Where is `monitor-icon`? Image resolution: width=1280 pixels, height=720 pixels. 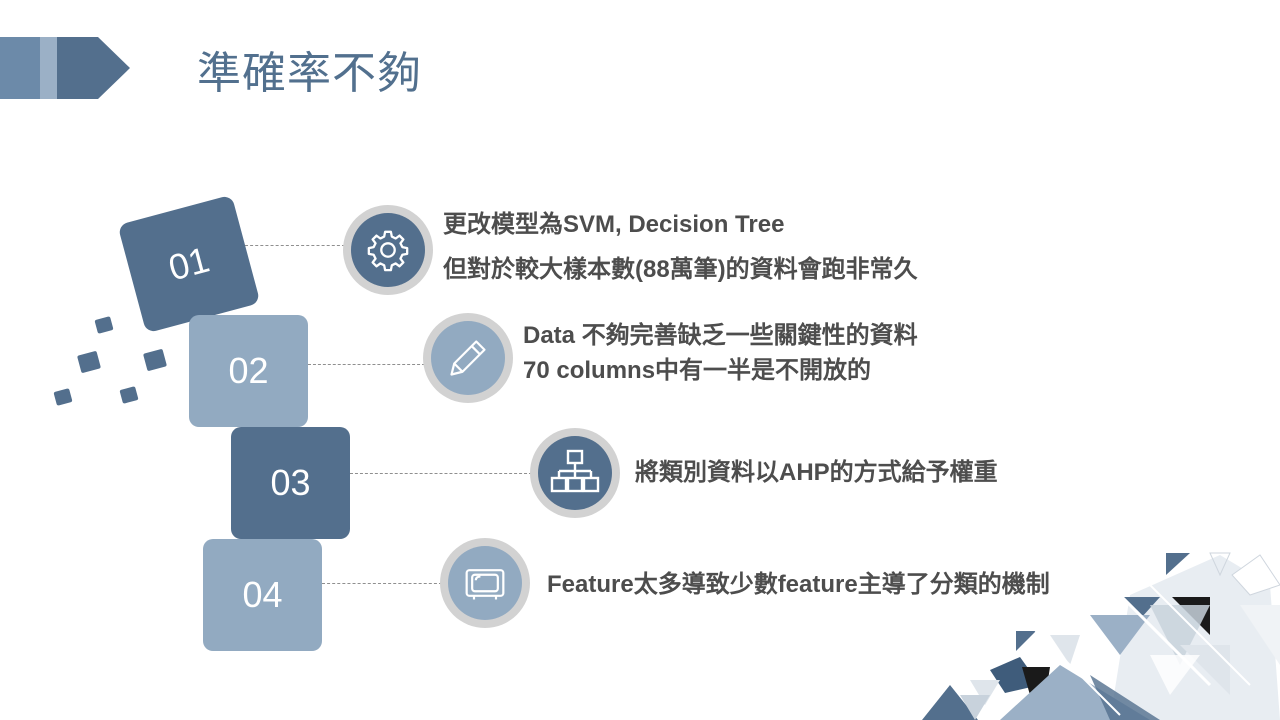
monitor-icon is located at coordinates (485, 584).